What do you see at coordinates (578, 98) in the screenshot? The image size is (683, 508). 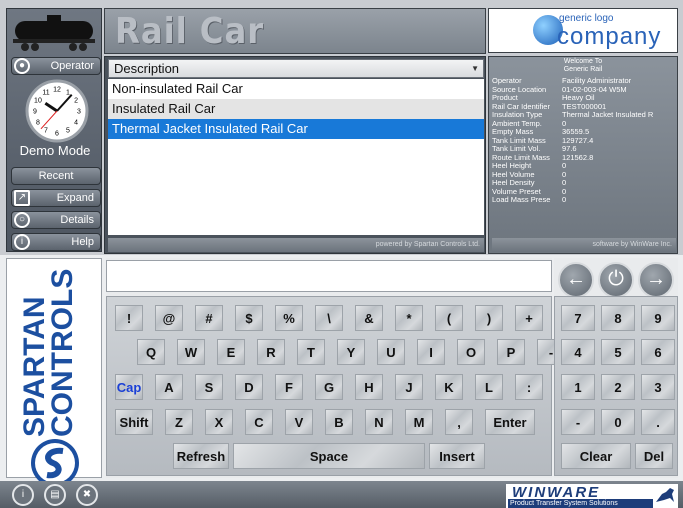 I see `info-value: Heavy Oil` at bounding box center [578, 98].